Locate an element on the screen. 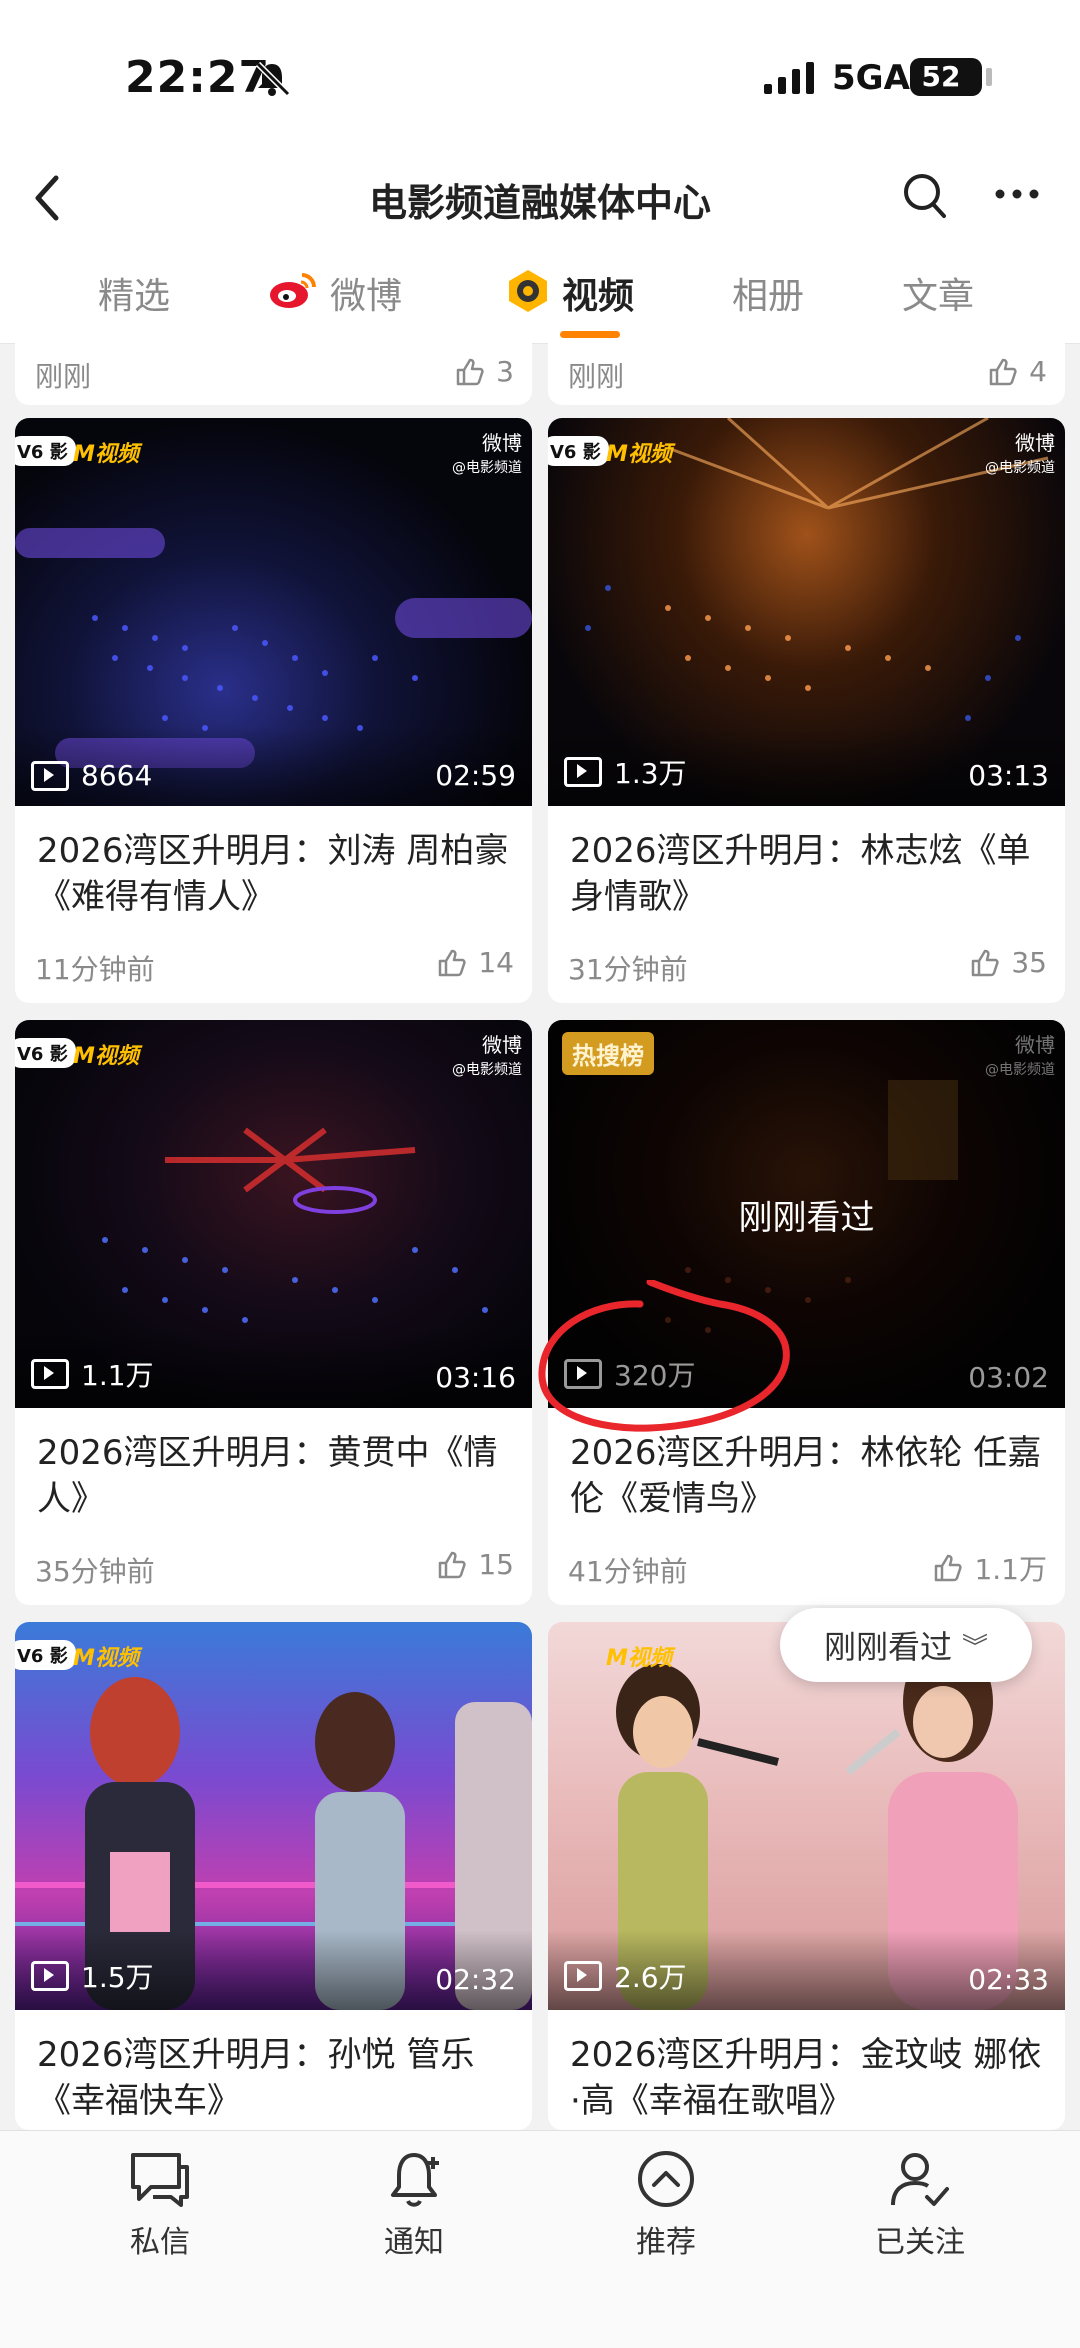 This screenshot has height=2348, width=1080. bottom-nav-notifications: 通知 is located at coordinates (414, 2205).